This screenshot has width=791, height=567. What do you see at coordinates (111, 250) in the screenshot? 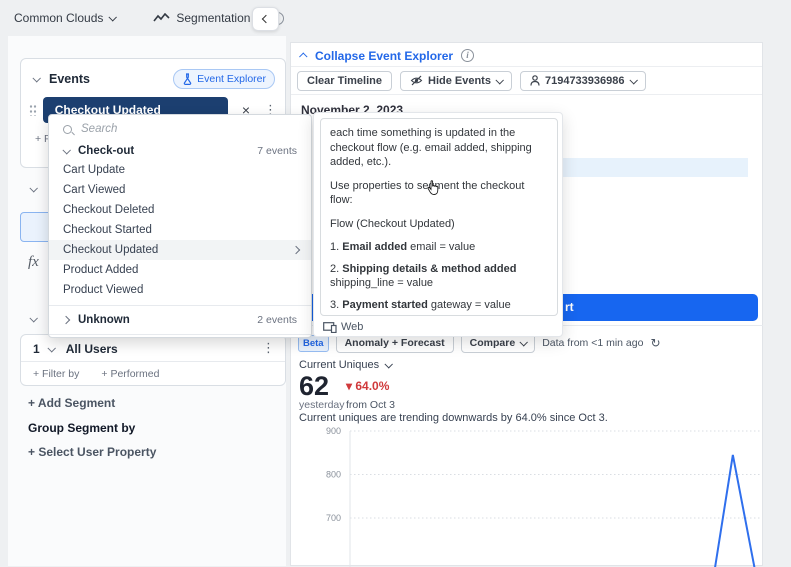
I see `item-label: Checkout Updated` at bounding box center [111, 250].